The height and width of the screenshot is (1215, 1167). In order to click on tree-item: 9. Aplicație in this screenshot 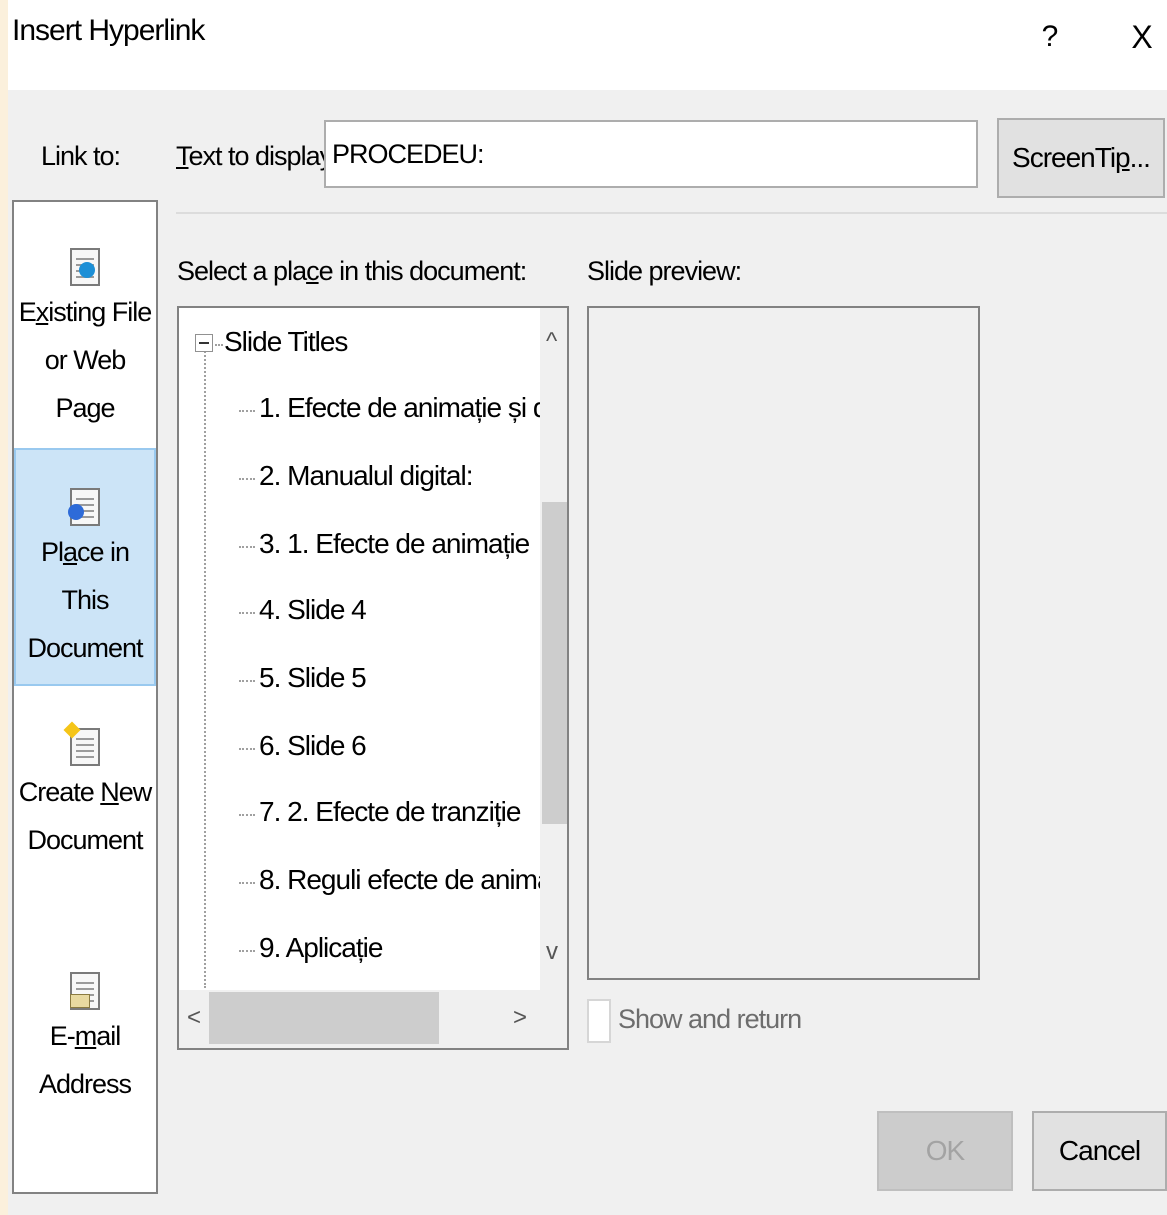, I will do `click(321, 948)`.